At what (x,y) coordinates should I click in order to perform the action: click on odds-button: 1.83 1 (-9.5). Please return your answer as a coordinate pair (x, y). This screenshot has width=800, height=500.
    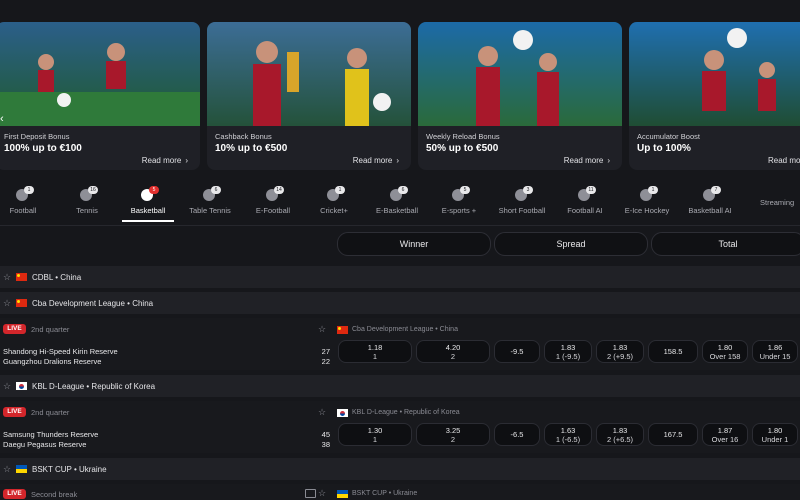
    Looking at the image, I should click on (568, 351).